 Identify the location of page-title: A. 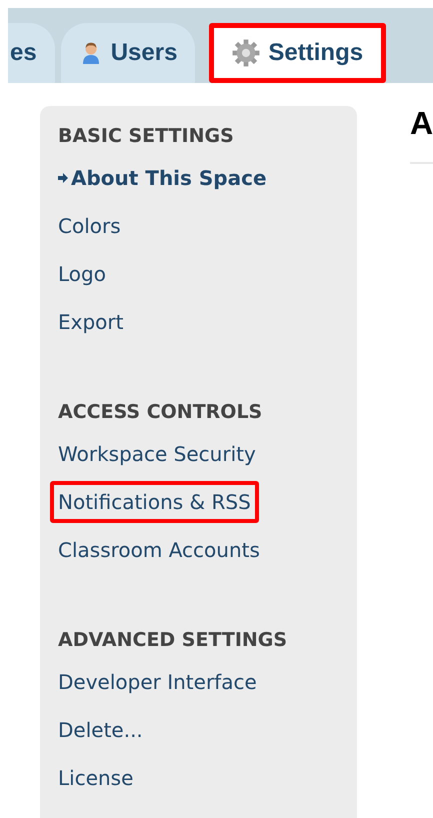
(421, 123).